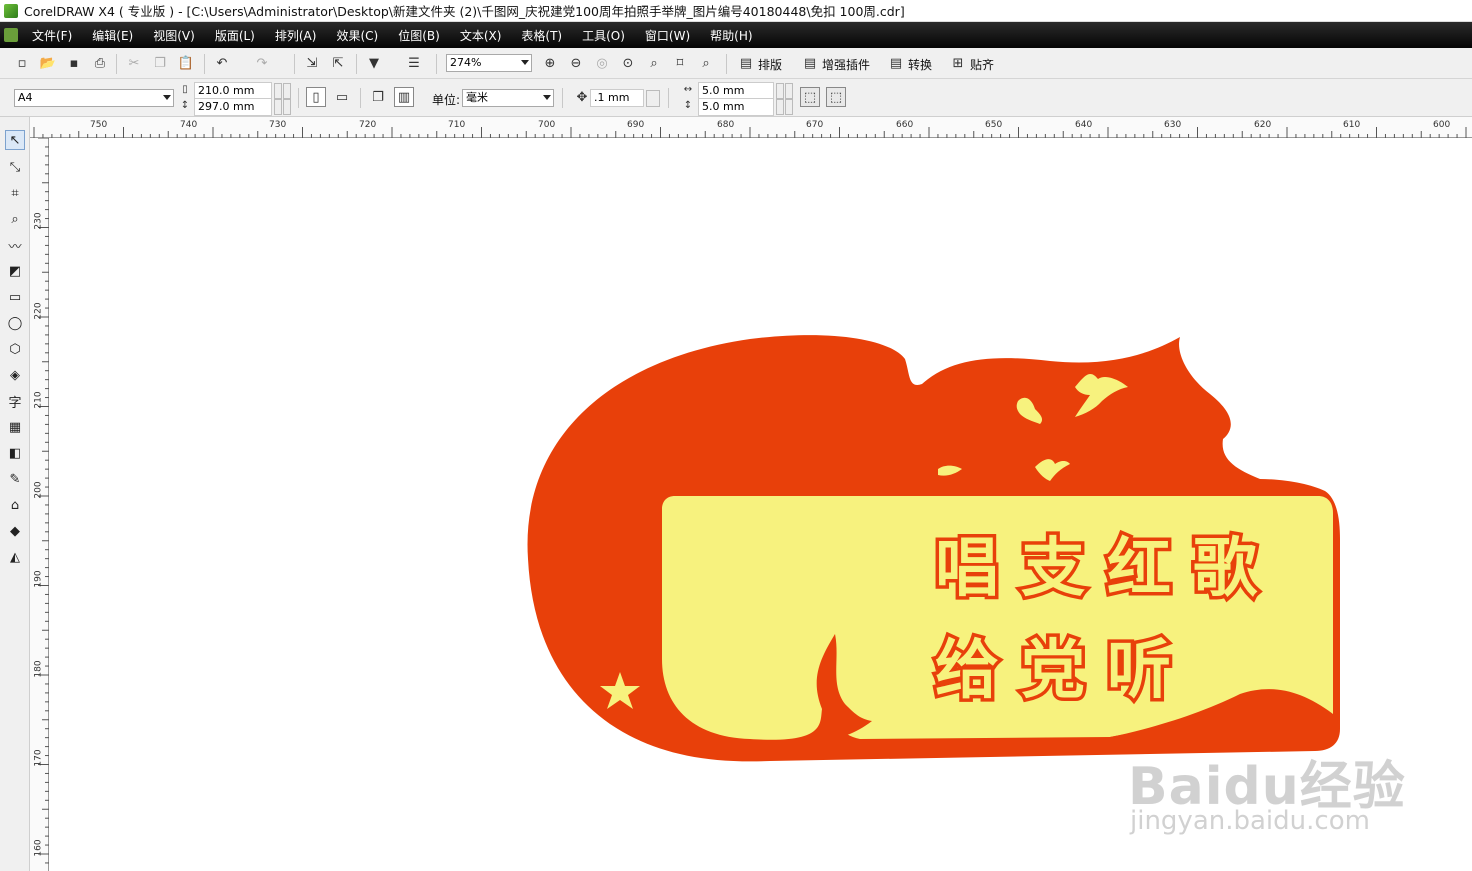  Describe the element at coordinates (235, 35) in the screenshot. I see `menu-layout: 版面(L)` at that location.